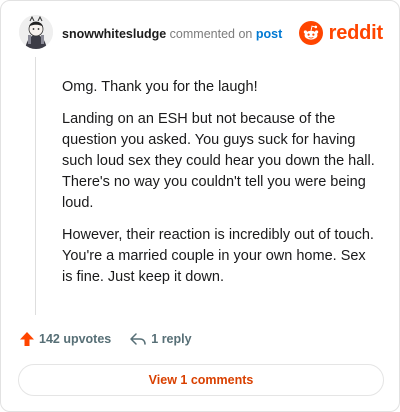 This screenshot has width=400, height=412. I want to click on upvote-button: 142 upvotes, so click(65, 339).